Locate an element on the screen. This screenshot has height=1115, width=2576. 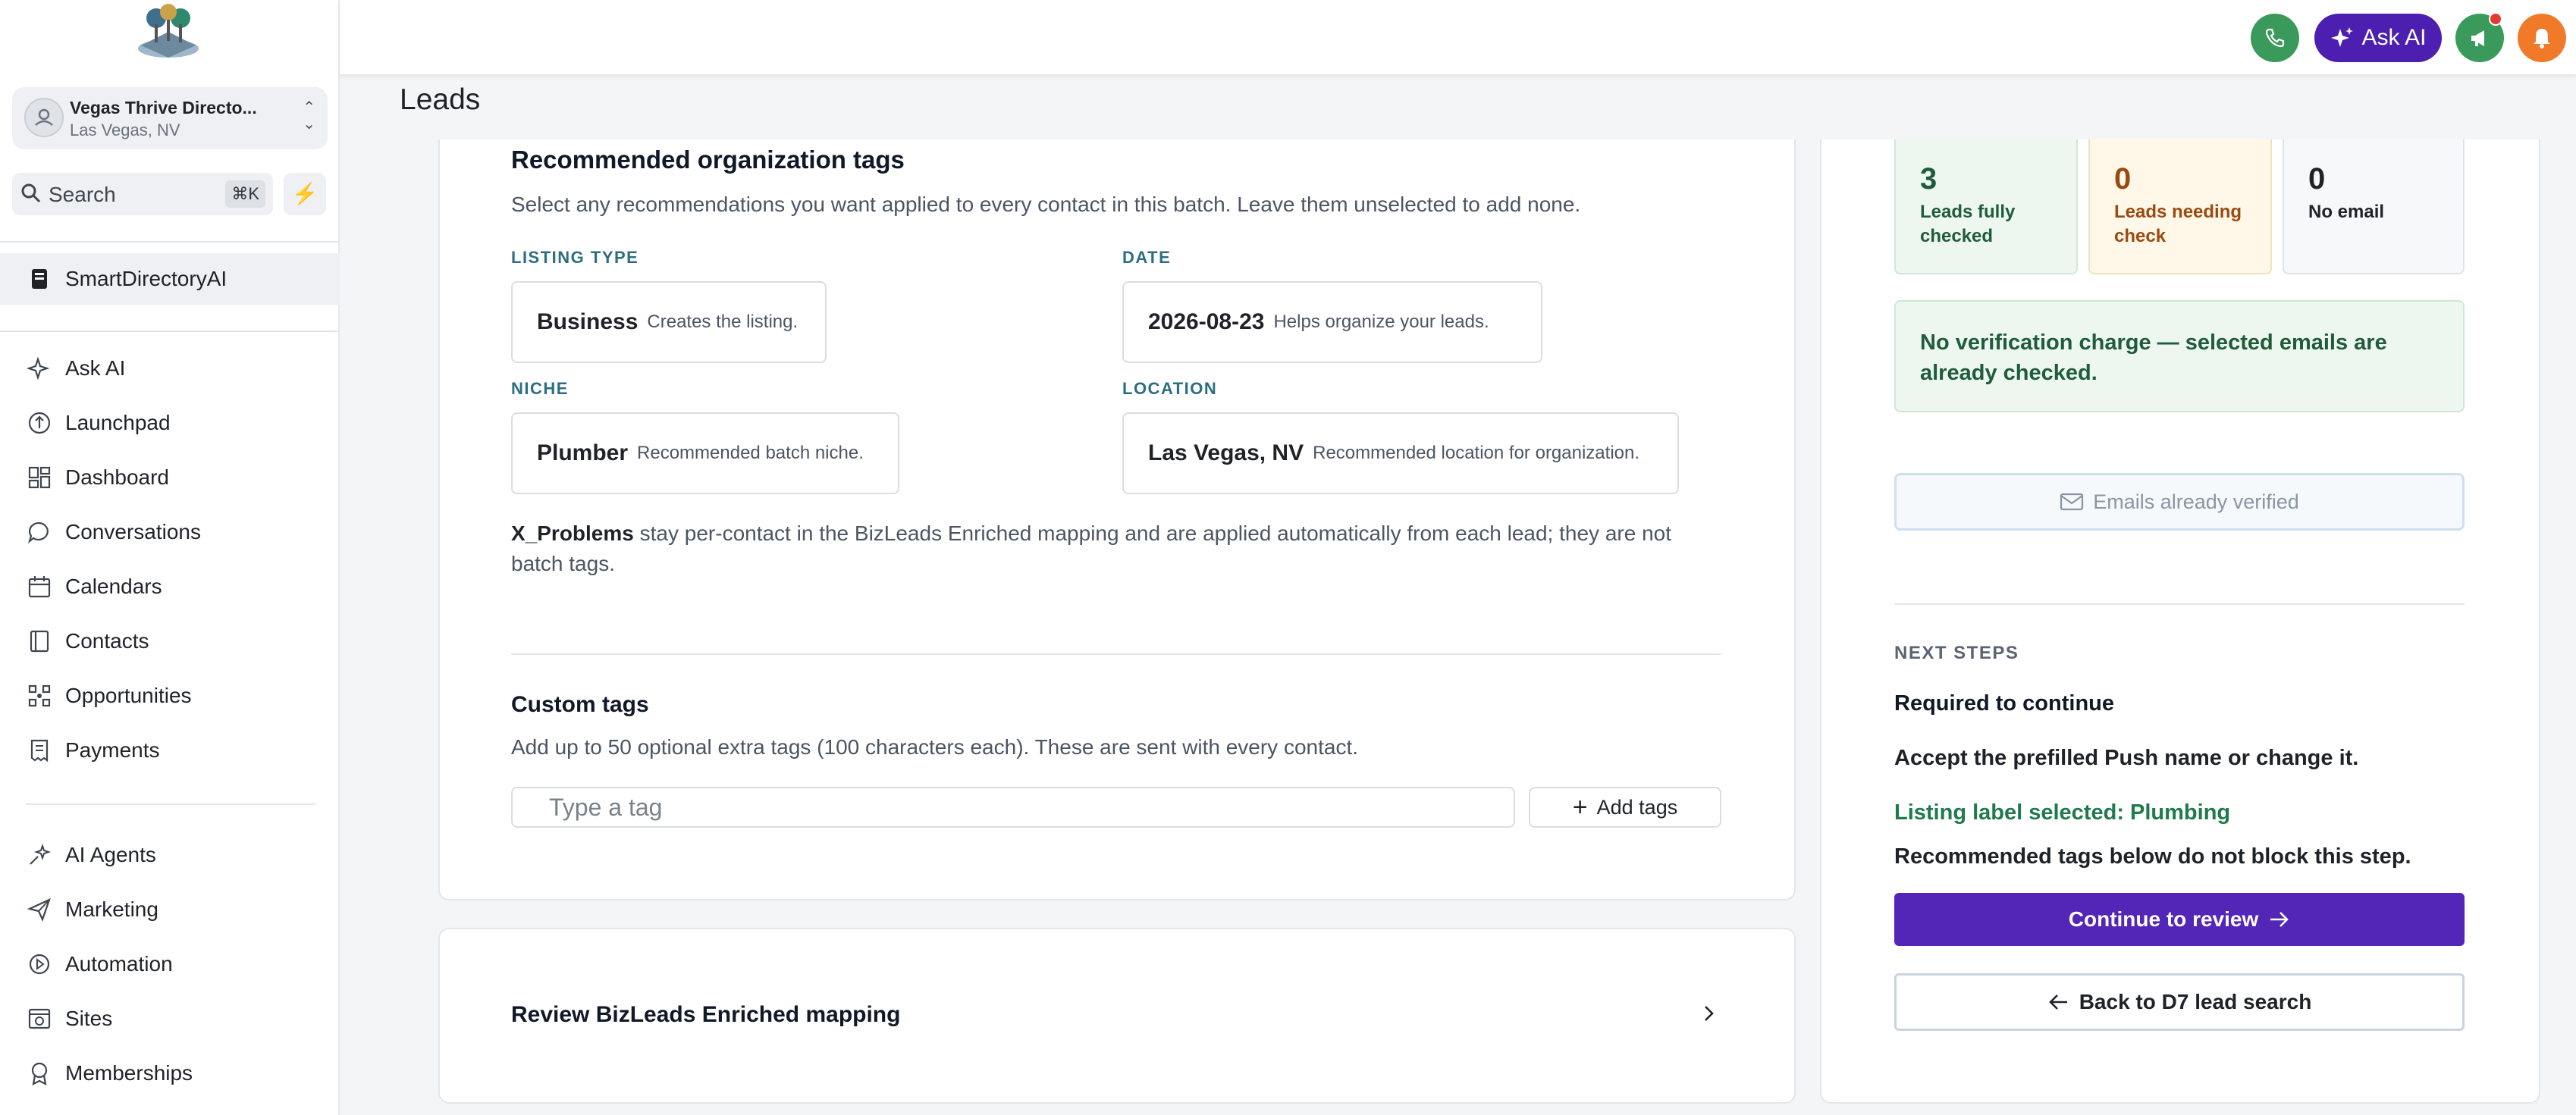
stat-fully-checked: 3 Leads fully checked is located at coordinates (1986, 206).